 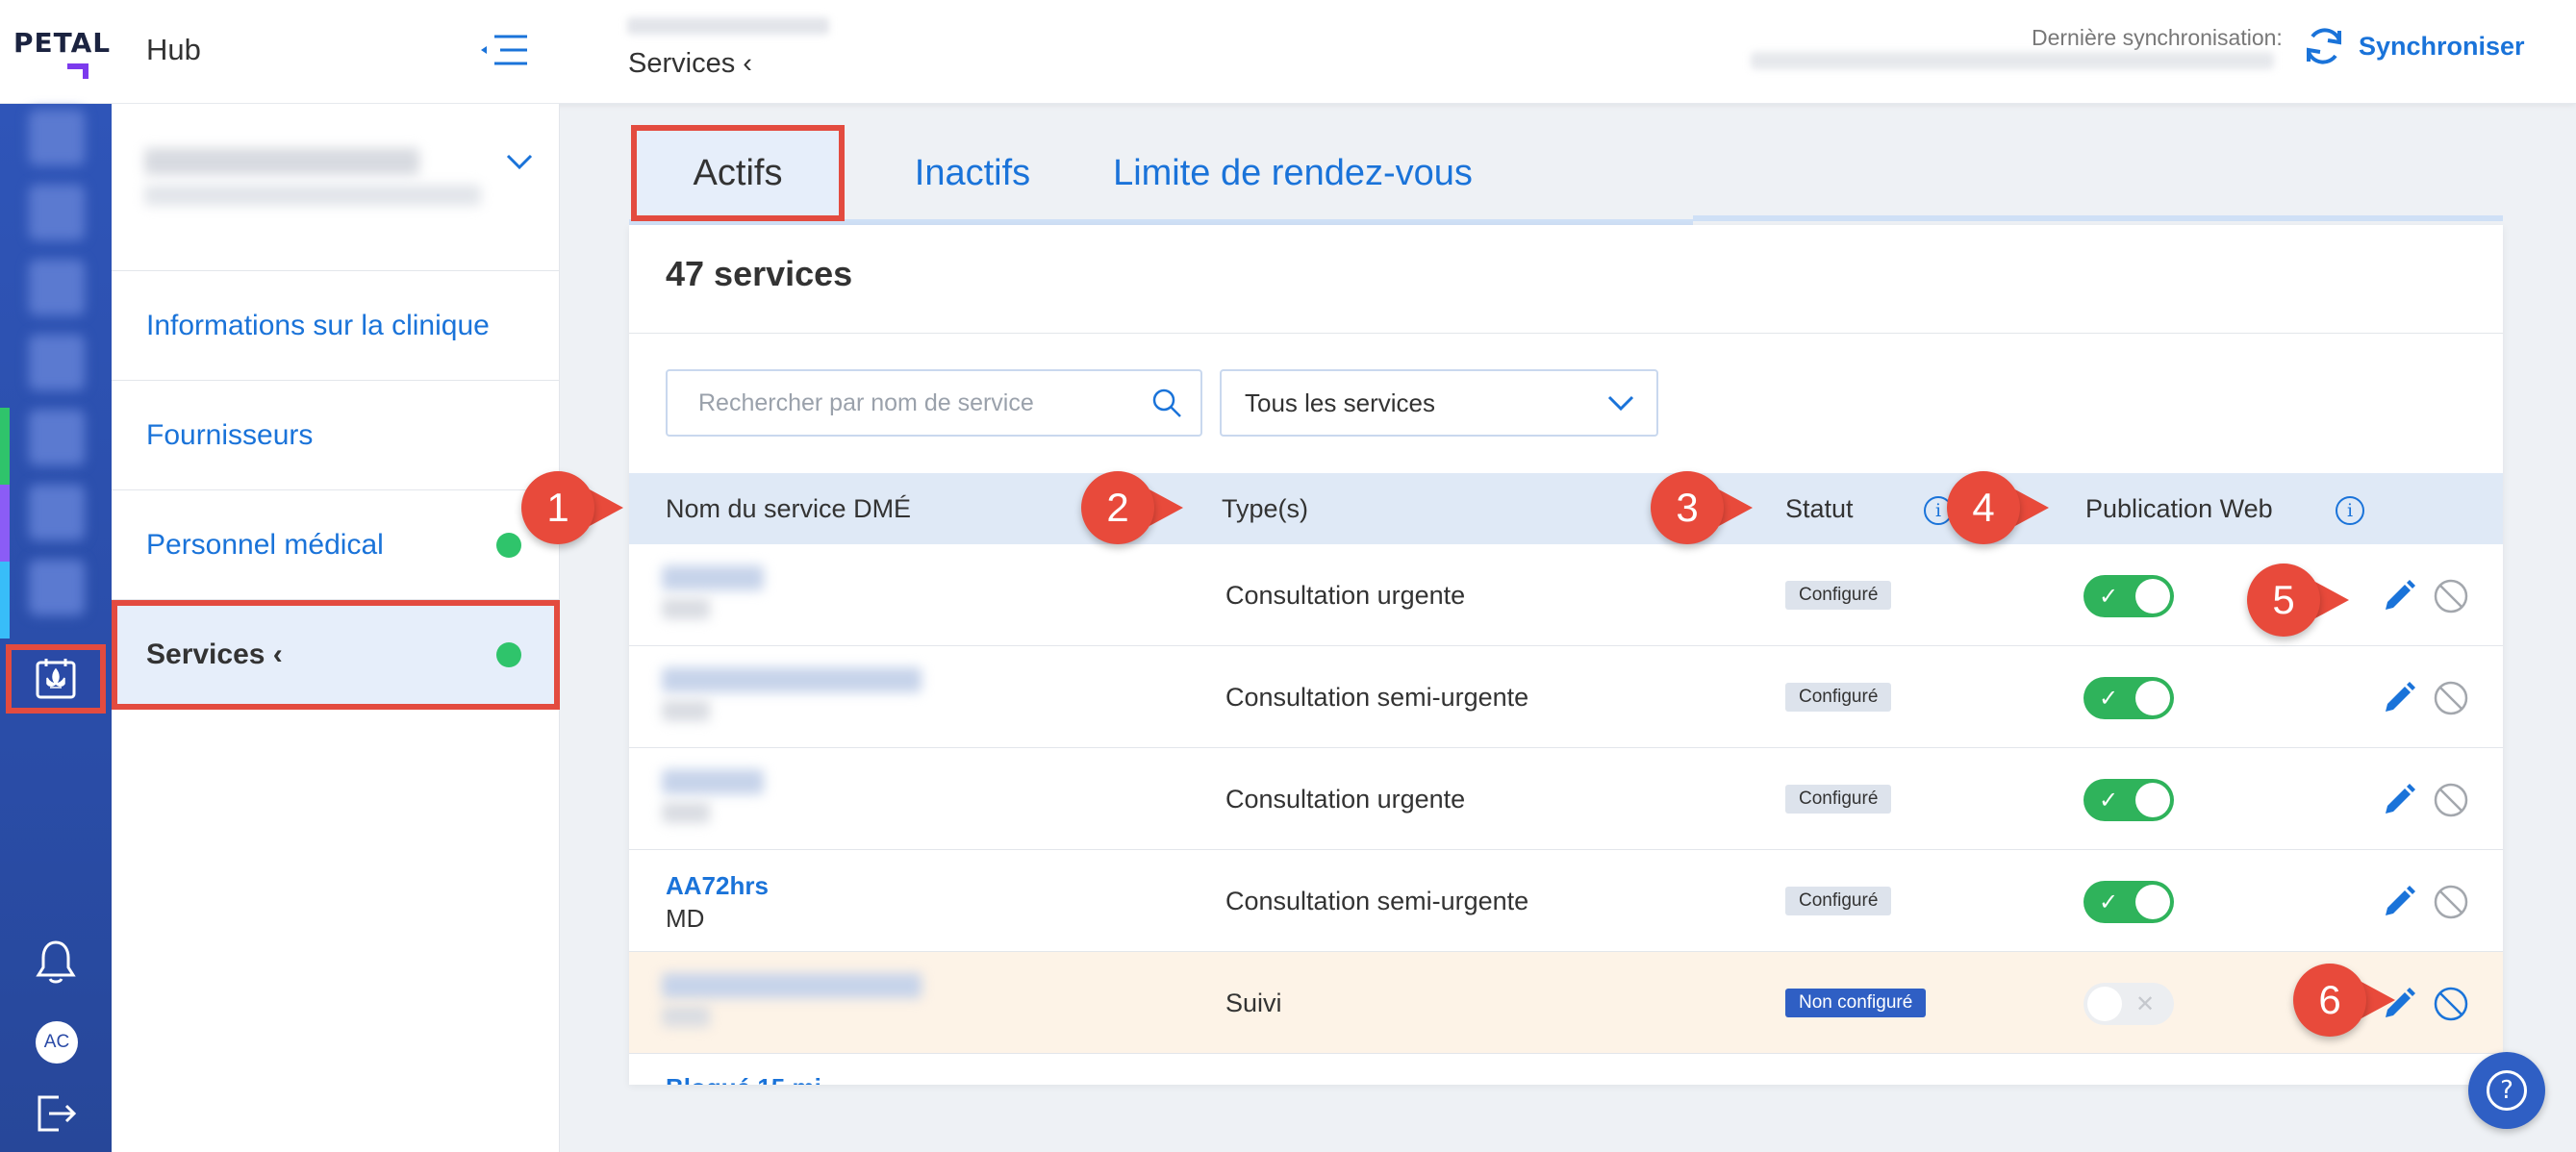 What do you see at coordinates (2145, 1003) in the screenshot?
I see `x-icon: ✕` at bounding box center [2145, 1003].